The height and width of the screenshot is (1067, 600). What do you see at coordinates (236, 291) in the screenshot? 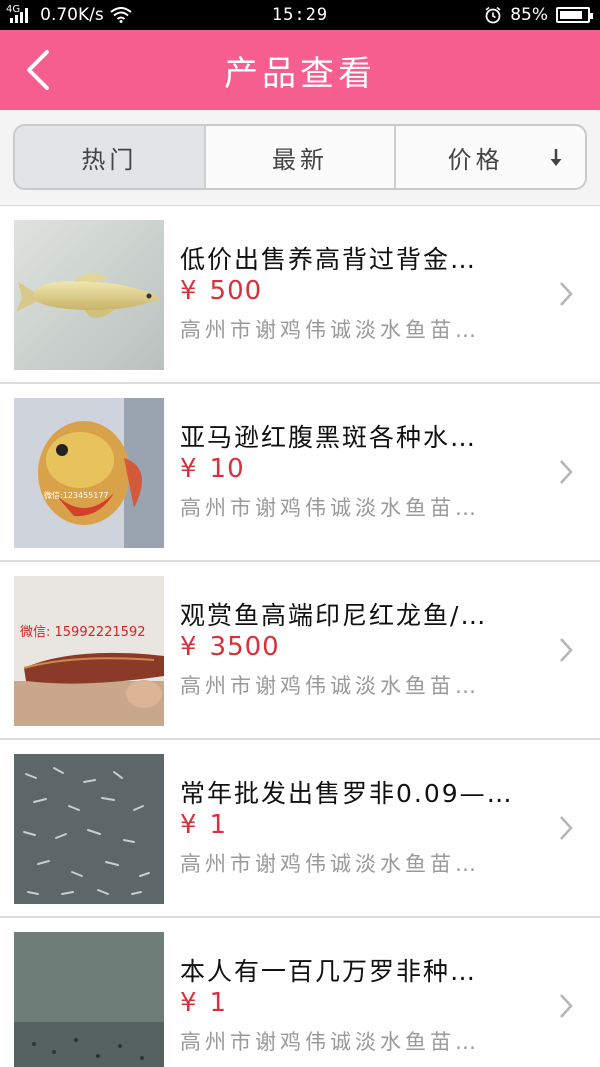
I see `price-value: 500` at bounding box center [236, 291].